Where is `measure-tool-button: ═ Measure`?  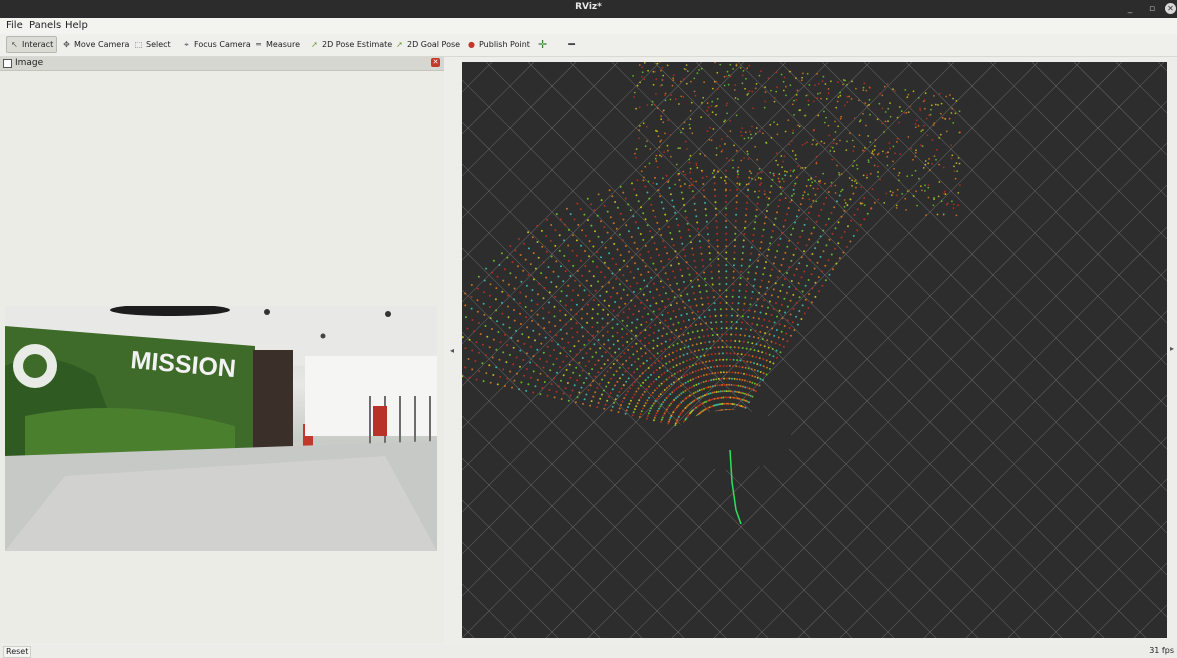 measure-tool-button: ═ Measure is located at coordinates (277, 44).